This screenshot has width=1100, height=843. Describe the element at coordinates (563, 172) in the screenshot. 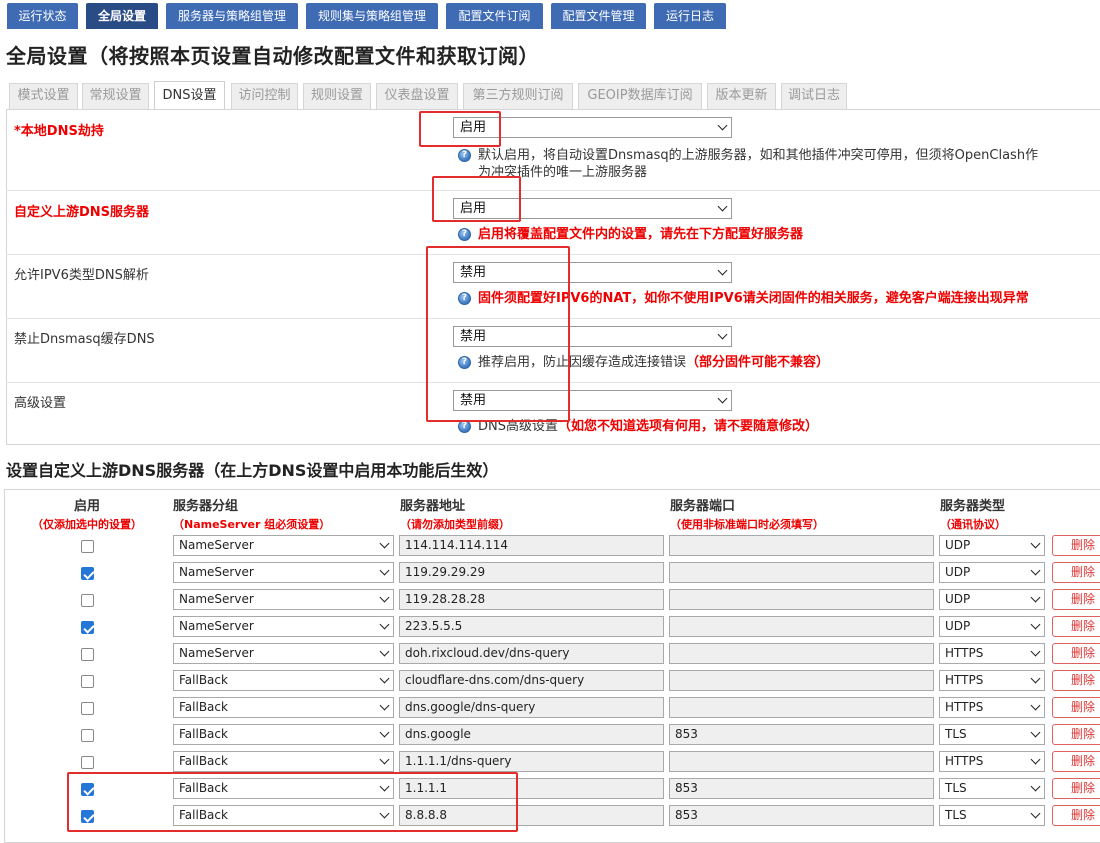

I see `note-line: 为冲突插件的唯一上游服务器` at that location.